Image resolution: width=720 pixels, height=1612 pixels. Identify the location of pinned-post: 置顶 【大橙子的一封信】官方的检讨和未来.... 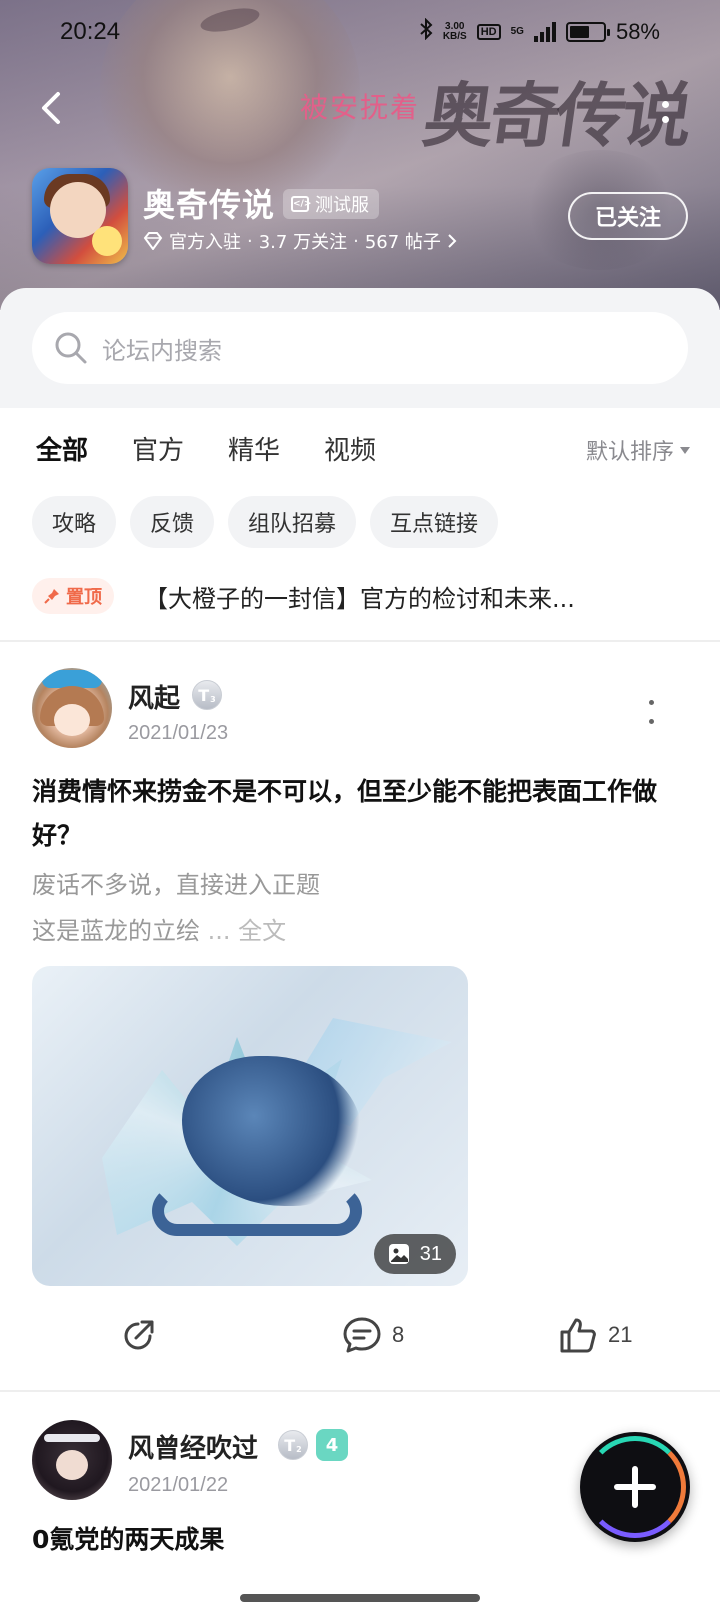
(362, 596).